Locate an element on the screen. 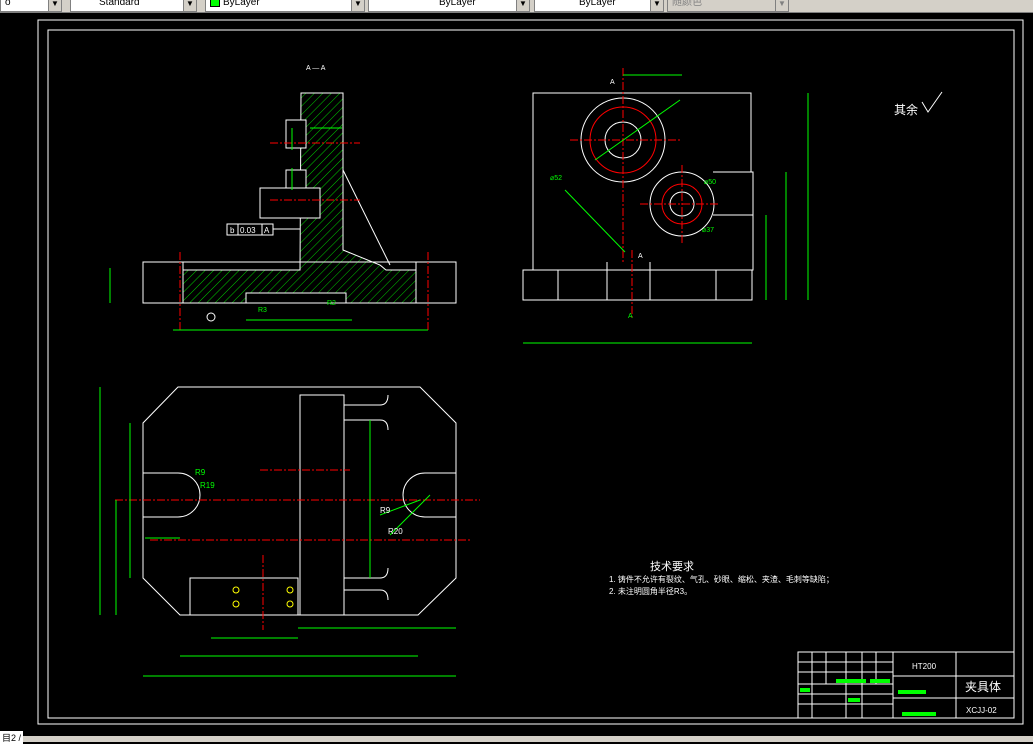  lineweight-value: ByLayer is located at coordinates (597, 4).